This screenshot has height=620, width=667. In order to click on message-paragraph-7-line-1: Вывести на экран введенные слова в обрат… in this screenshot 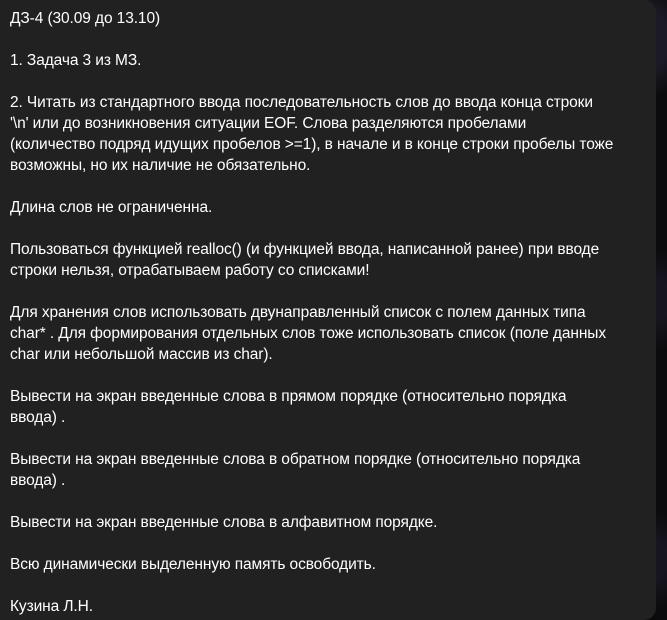, I will do `click(295, 459)`.